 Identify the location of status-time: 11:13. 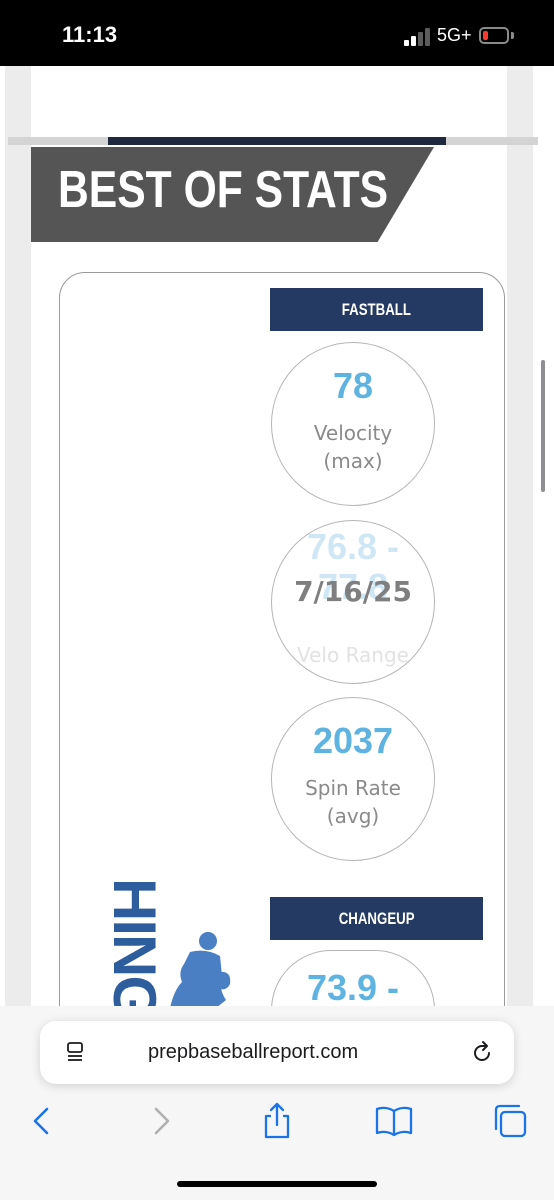
(90, 34).